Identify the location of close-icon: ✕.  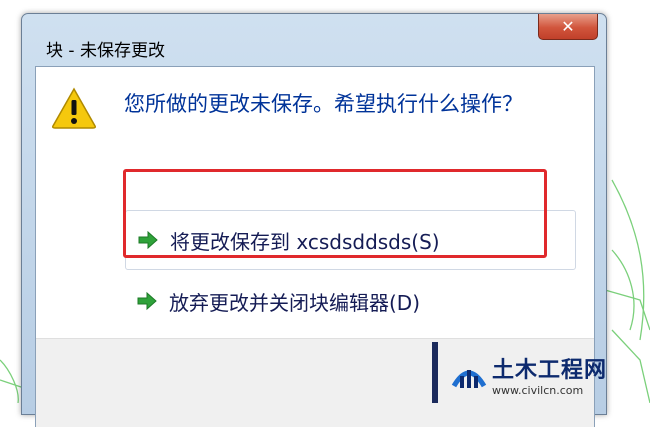
(568, 26).